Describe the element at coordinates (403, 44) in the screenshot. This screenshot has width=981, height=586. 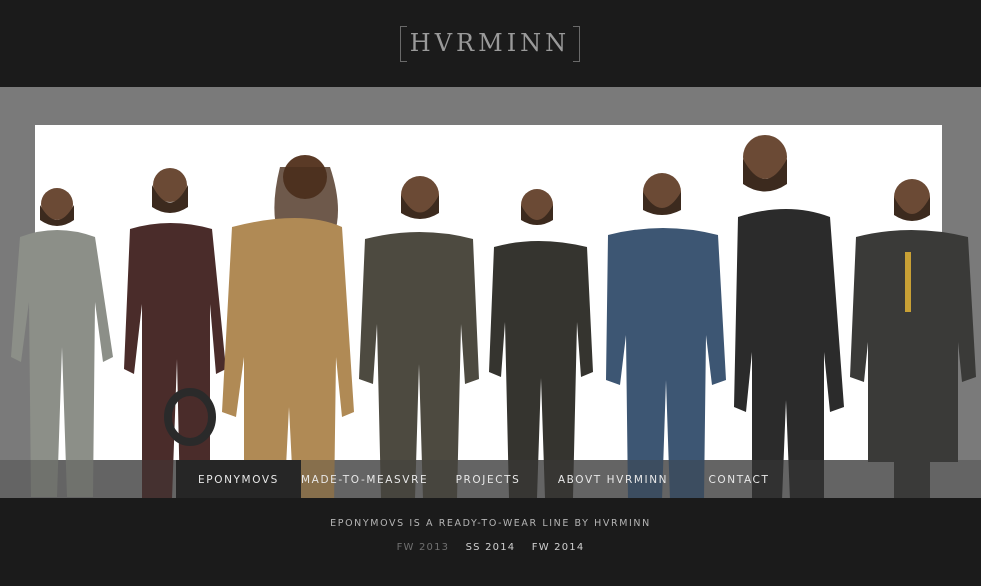
I see `logo-bracket-left` at that location.